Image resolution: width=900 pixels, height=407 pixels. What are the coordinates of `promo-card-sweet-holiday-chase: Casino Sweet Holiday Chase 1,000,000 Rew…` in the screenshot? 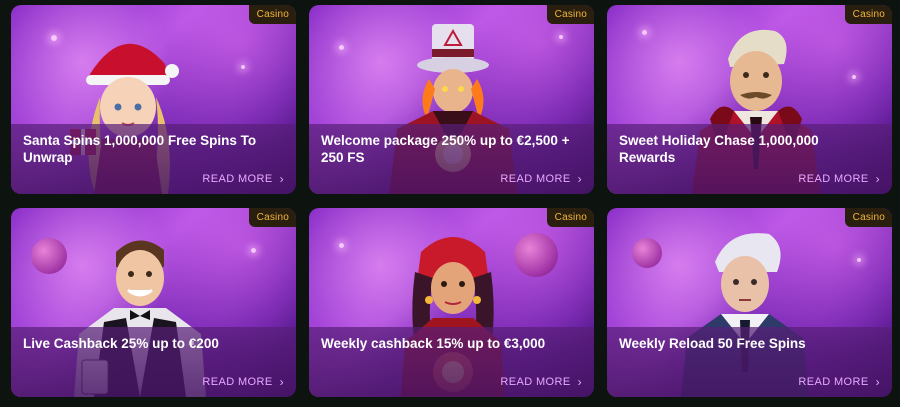 It's located at (749, 99).